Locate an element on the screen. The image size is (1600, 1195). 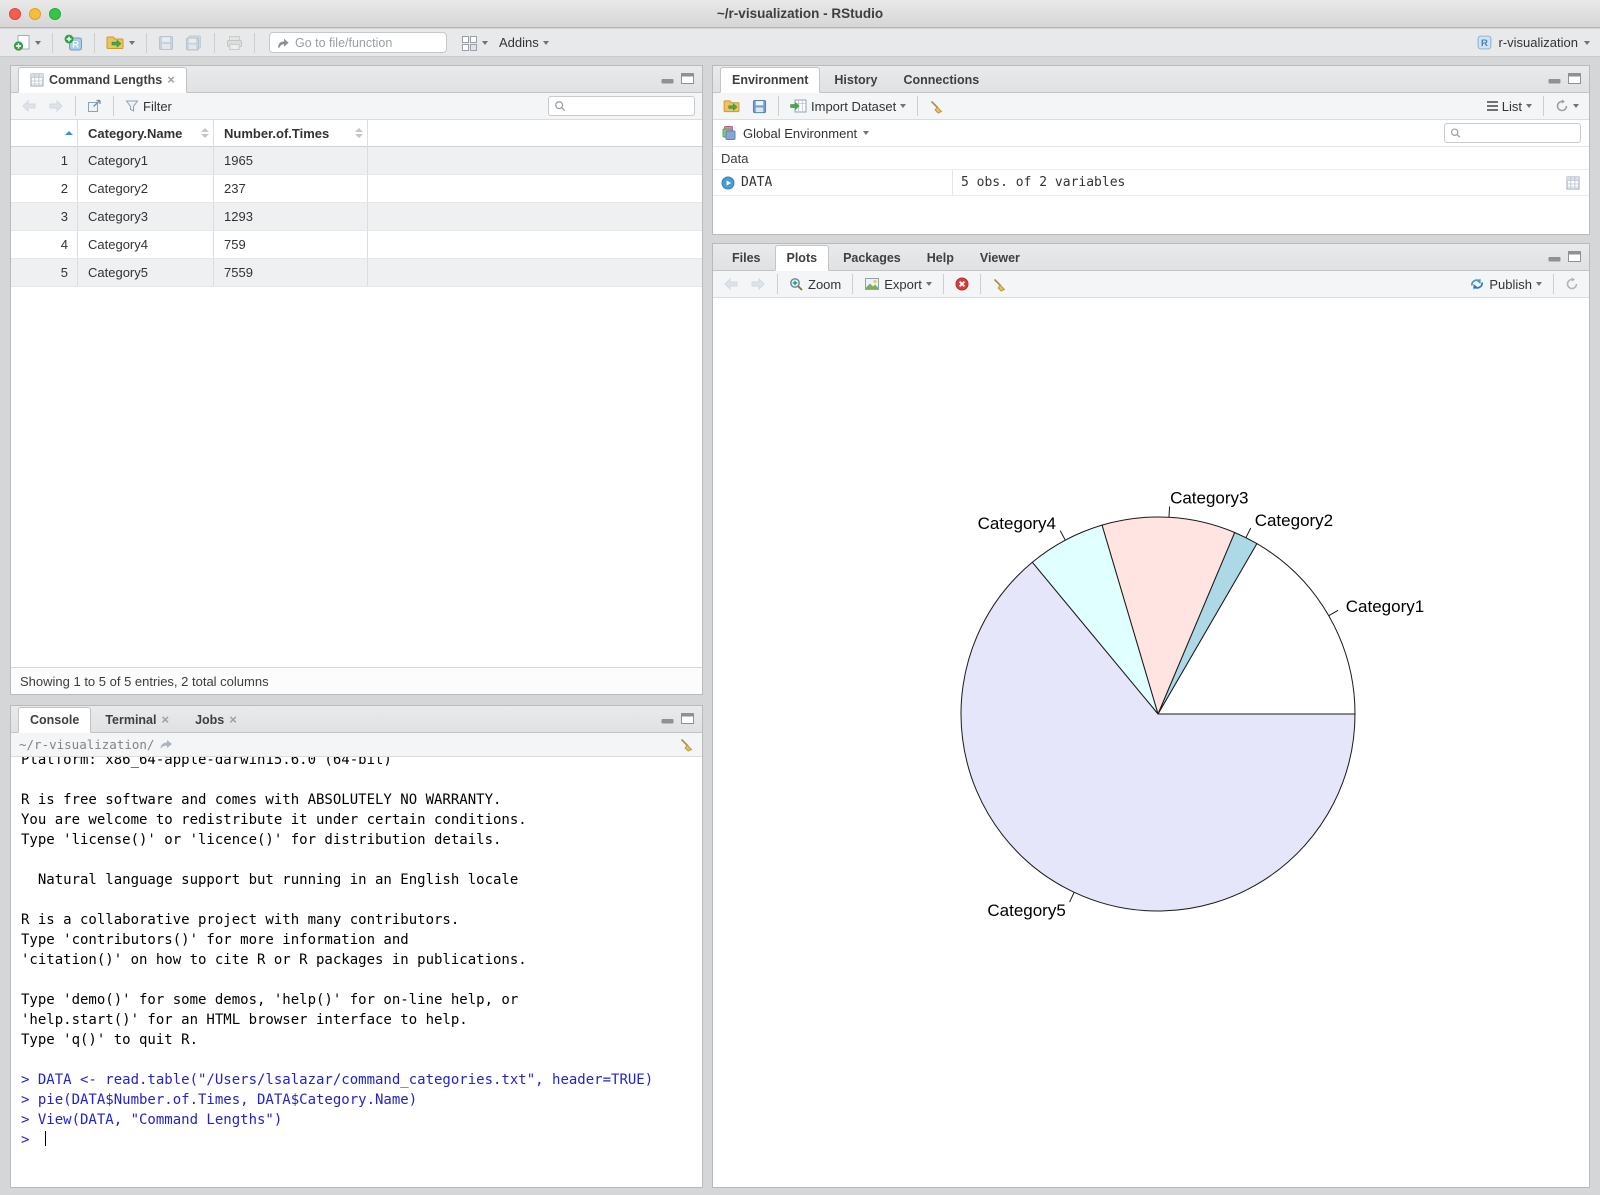
tab-command-lengths: Command Lengths × is located at coordinates (102, 80).